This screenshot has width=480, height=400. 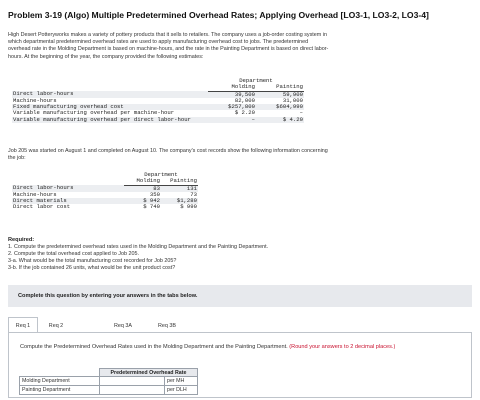 I want to click on tab-req-1: Req 1, so click(x=23, y=325).